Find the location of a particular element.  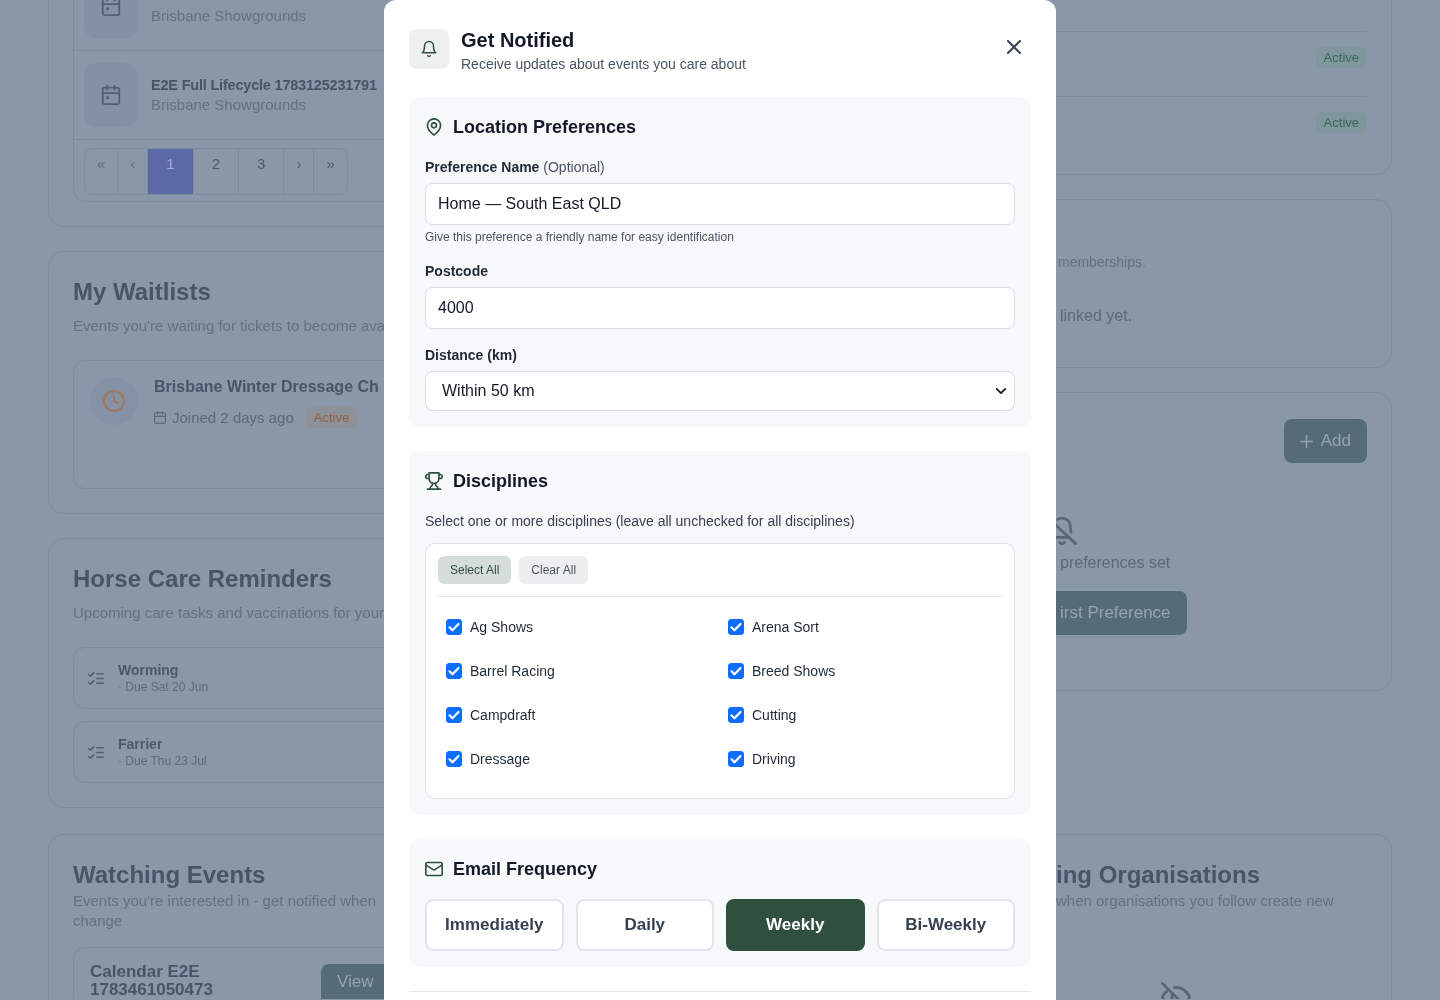

checkbox-label: Campdraft is located at coordinates (503, 715).